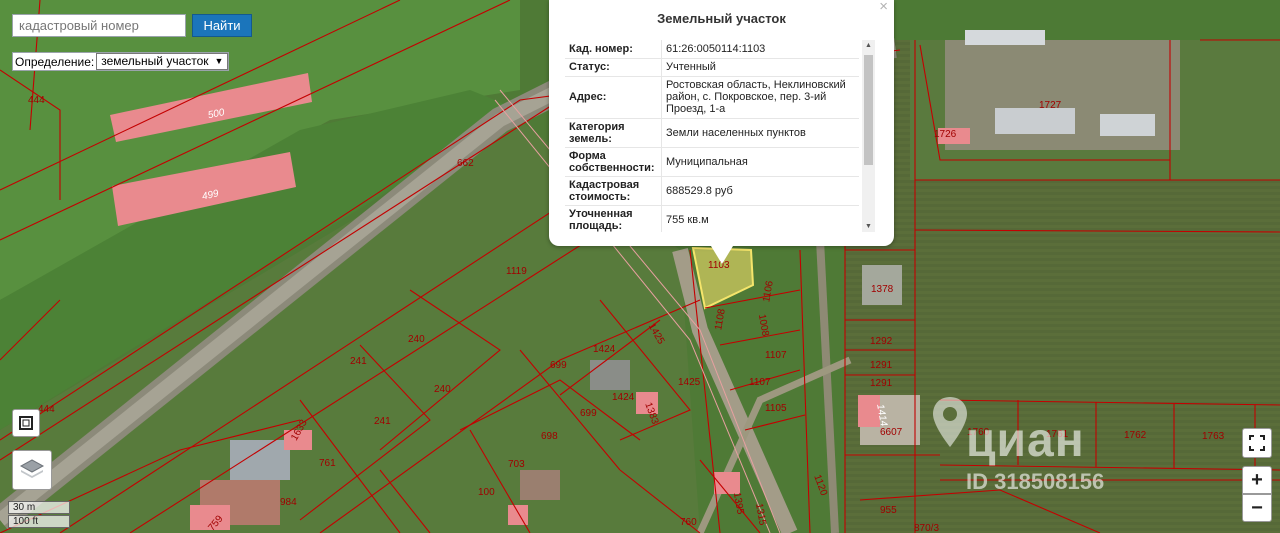 This screenshot has width=1280, height=533. Describe the element at coordinates (1257, 508) in the screenshot. I see `zoom-out-button: −` at that location.